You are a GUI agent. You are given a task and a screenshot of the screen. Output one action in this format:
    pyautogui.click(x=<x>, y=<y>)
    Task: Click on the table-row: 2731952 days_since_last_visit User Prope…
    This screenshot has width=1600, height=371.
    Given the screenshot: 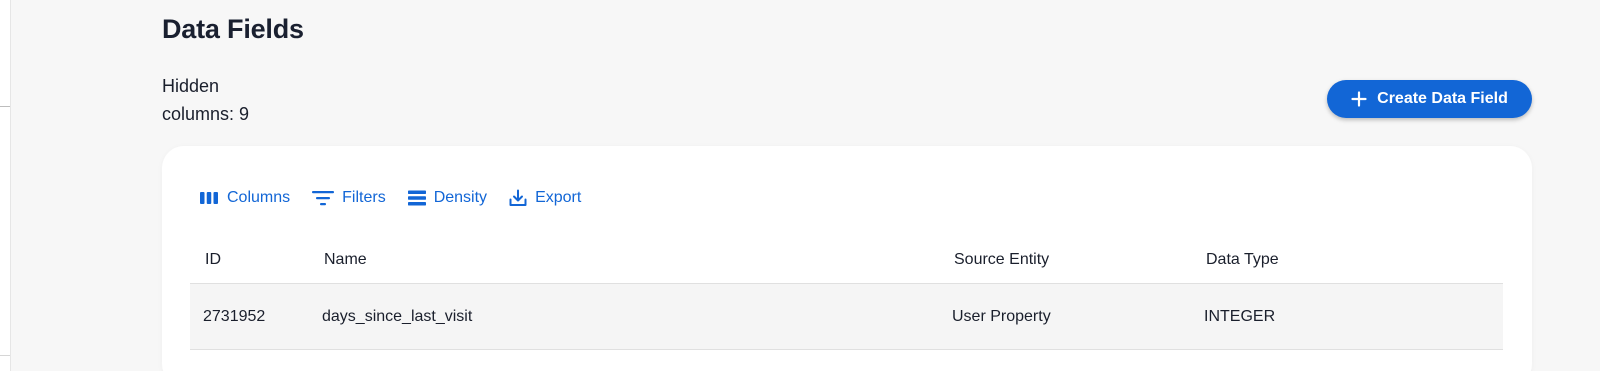 What is the action you would take?
    pyautogui.click(x=846, y=317)
    